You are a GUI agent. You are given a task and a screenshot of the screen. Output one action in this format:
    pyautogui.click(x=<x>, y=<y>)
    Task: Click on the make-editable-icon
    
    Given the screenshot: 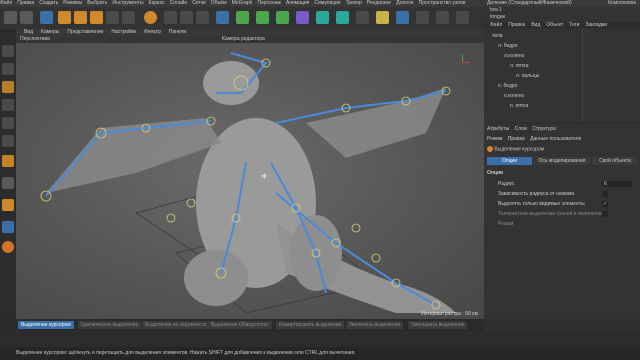 What is the action you would take?
    pyautogui.click(x=8, y=51)
    